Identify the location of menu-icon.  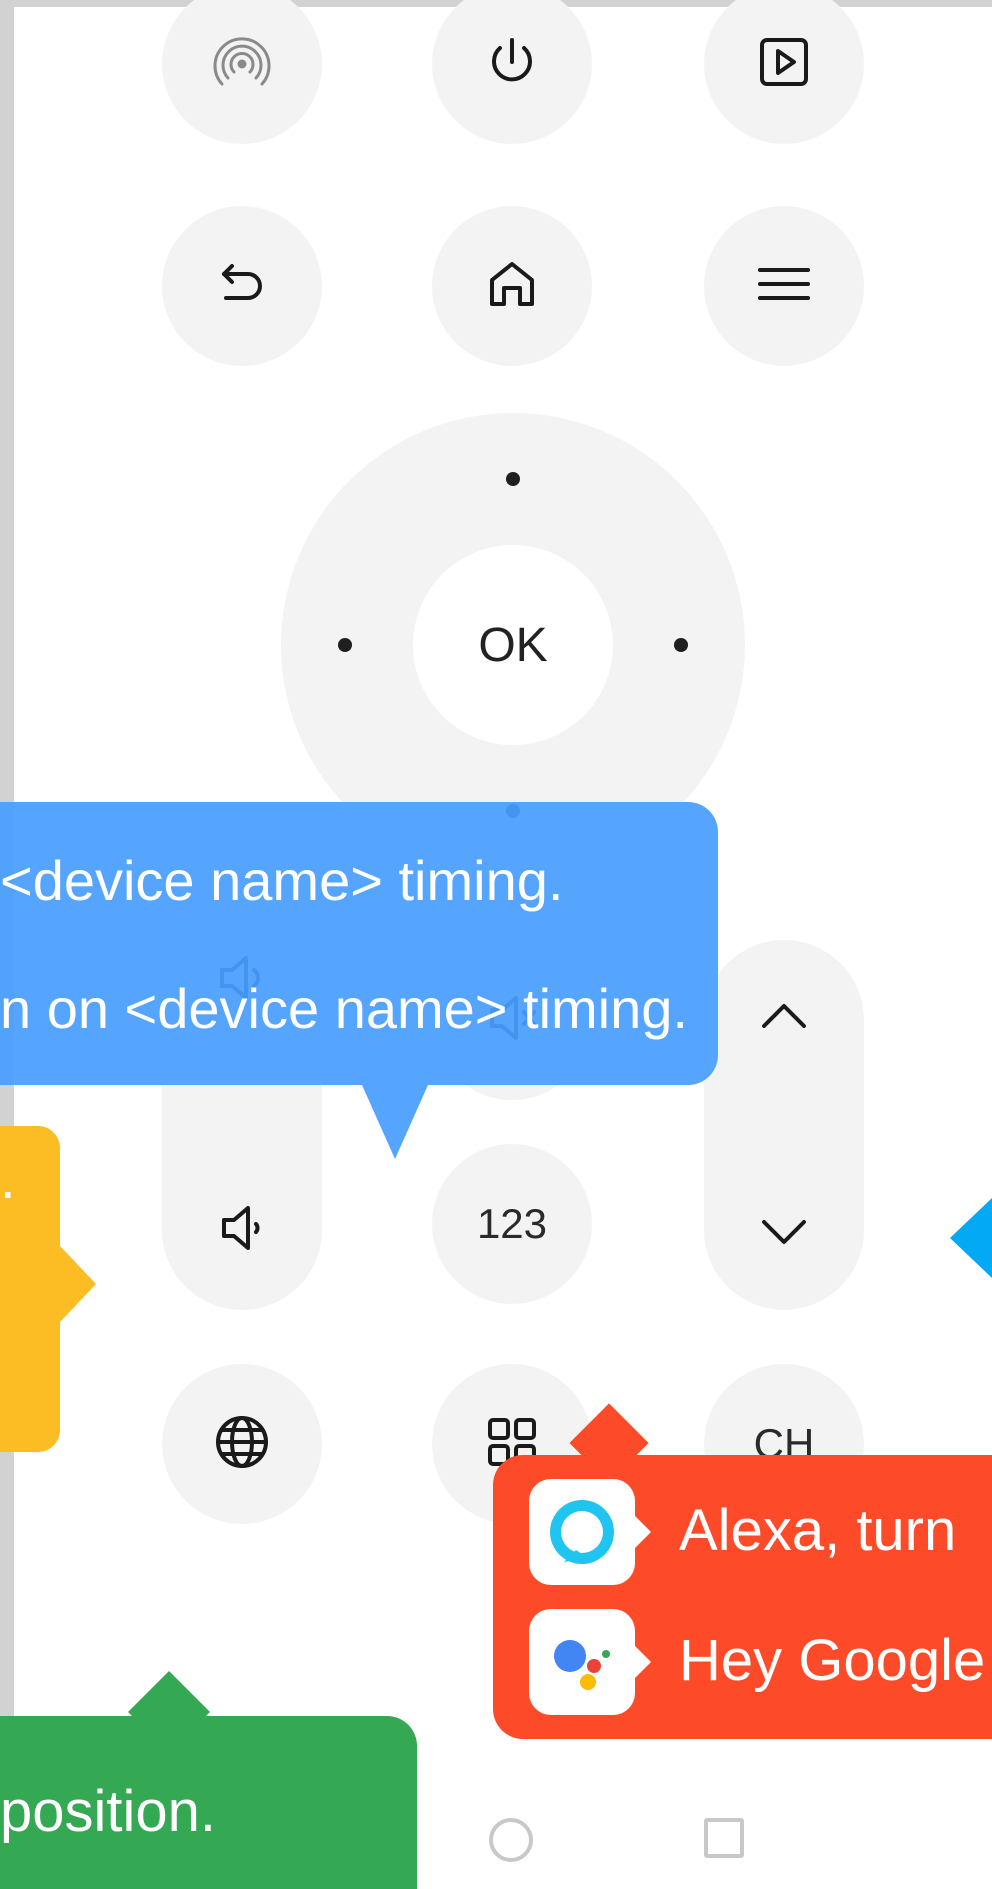
(784, 286).